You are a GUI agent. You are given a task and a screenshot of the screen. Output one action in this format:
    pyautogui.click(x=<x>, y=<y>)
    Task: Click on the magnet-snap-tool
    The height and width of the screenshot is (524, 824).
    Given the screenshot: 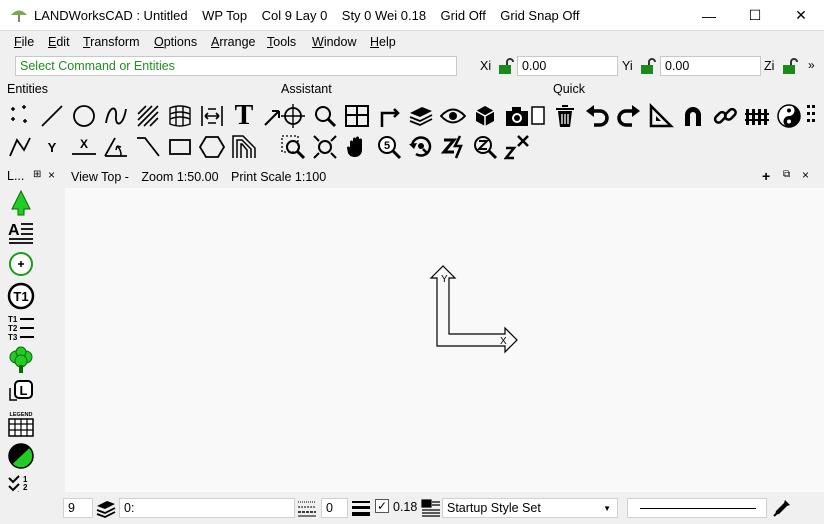 What is the action you would take?
    pyautogui.click(x=693, y=116)
    